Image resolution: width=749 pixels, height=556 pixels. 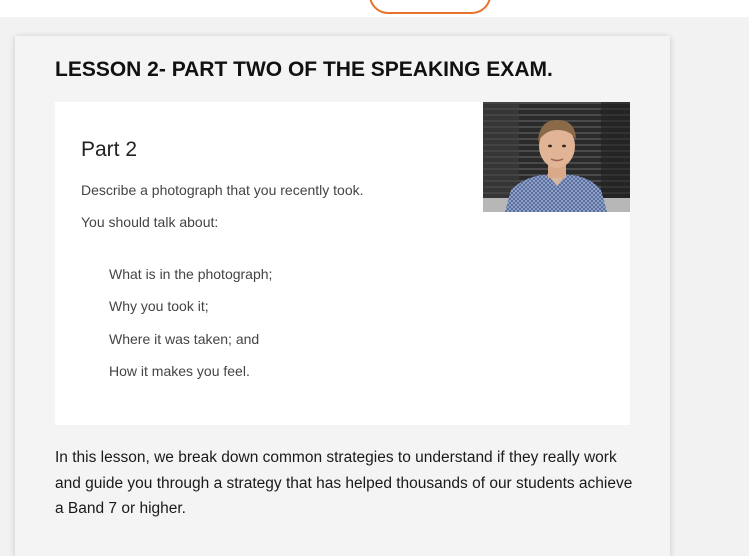 I want to click on slide-heading: Part 2, so click(x=109, y=149).